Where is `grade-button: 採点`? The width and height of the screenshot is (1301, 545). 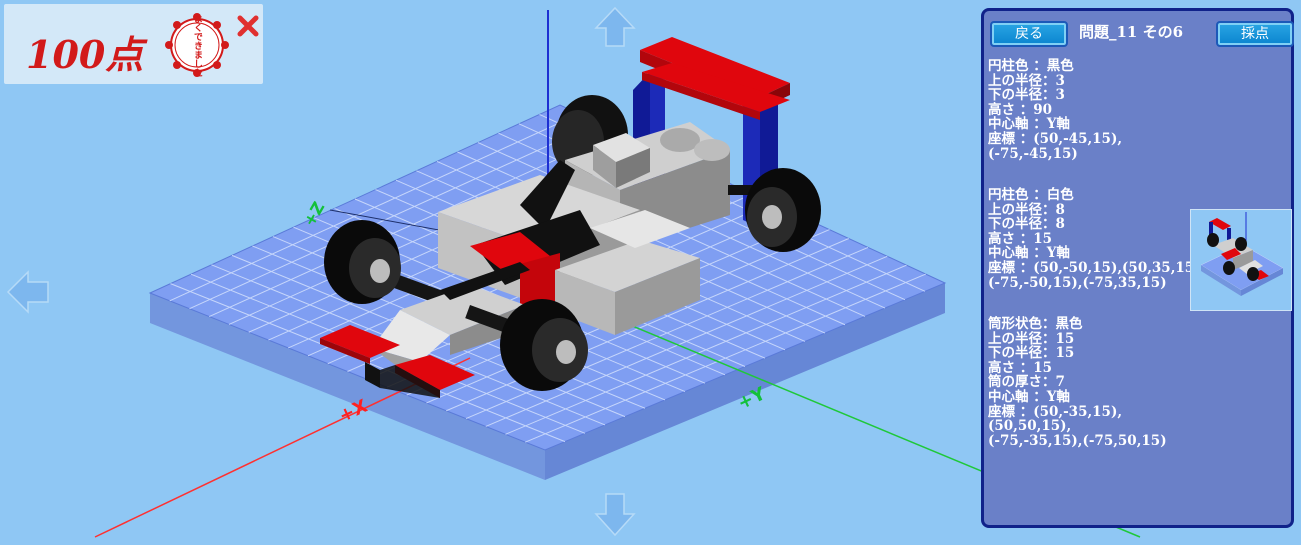
grade-button: 採点 is located at coordinates (1255, 34).